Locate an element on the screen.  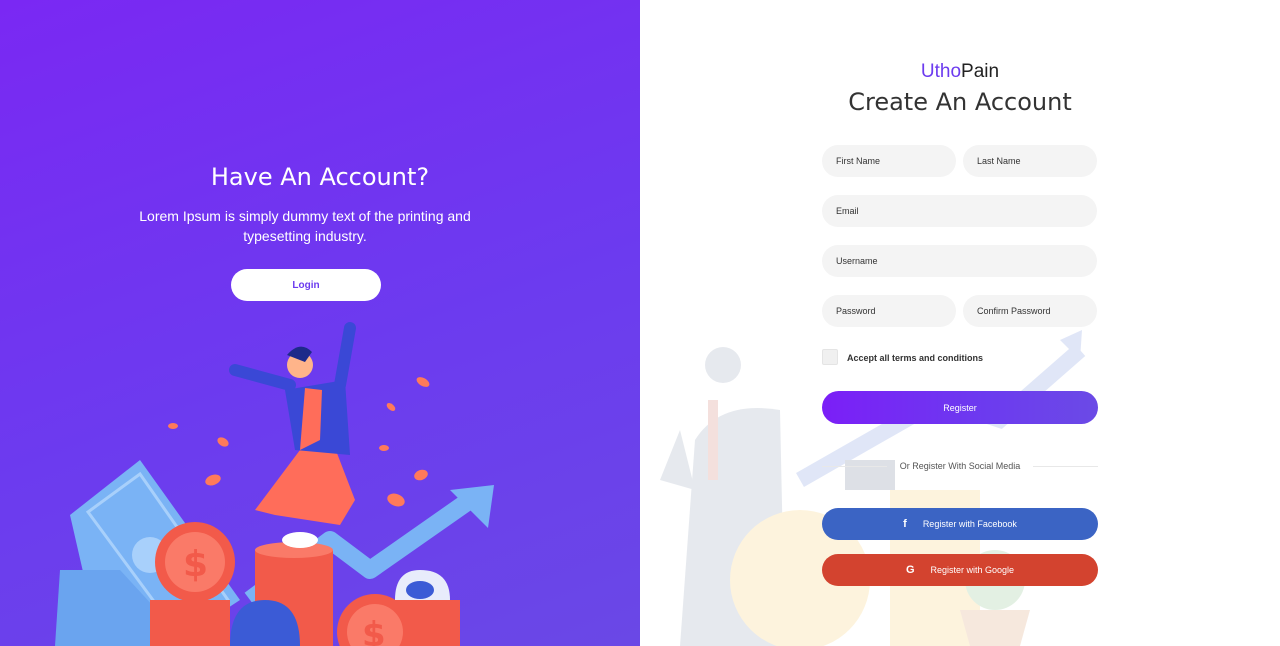
terms-label: Accept all terms and conditions is located at coordinates (915, 358).